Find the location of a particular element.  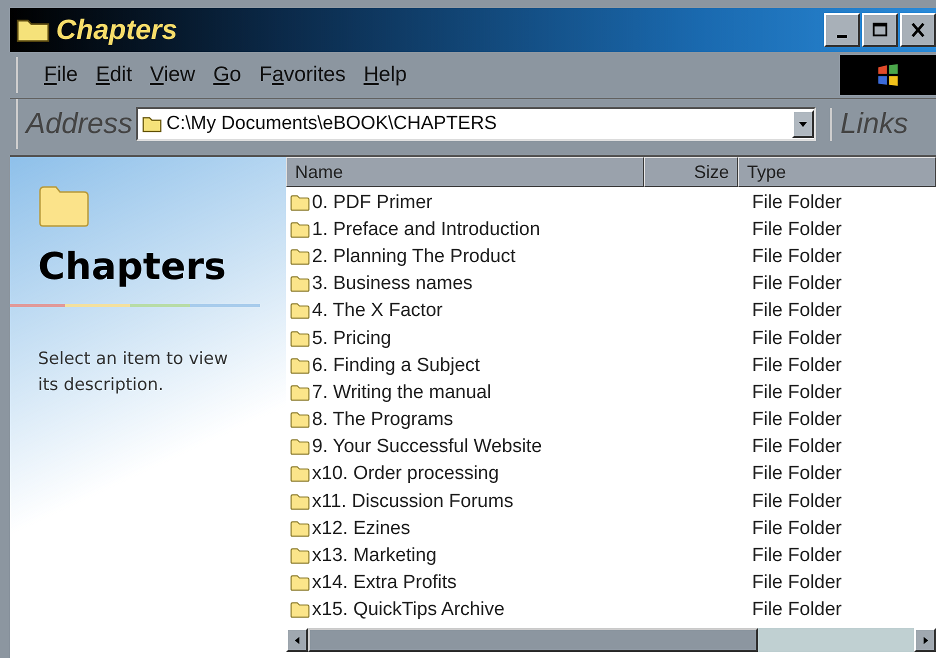

close-button is located at coordinates (918, 30).